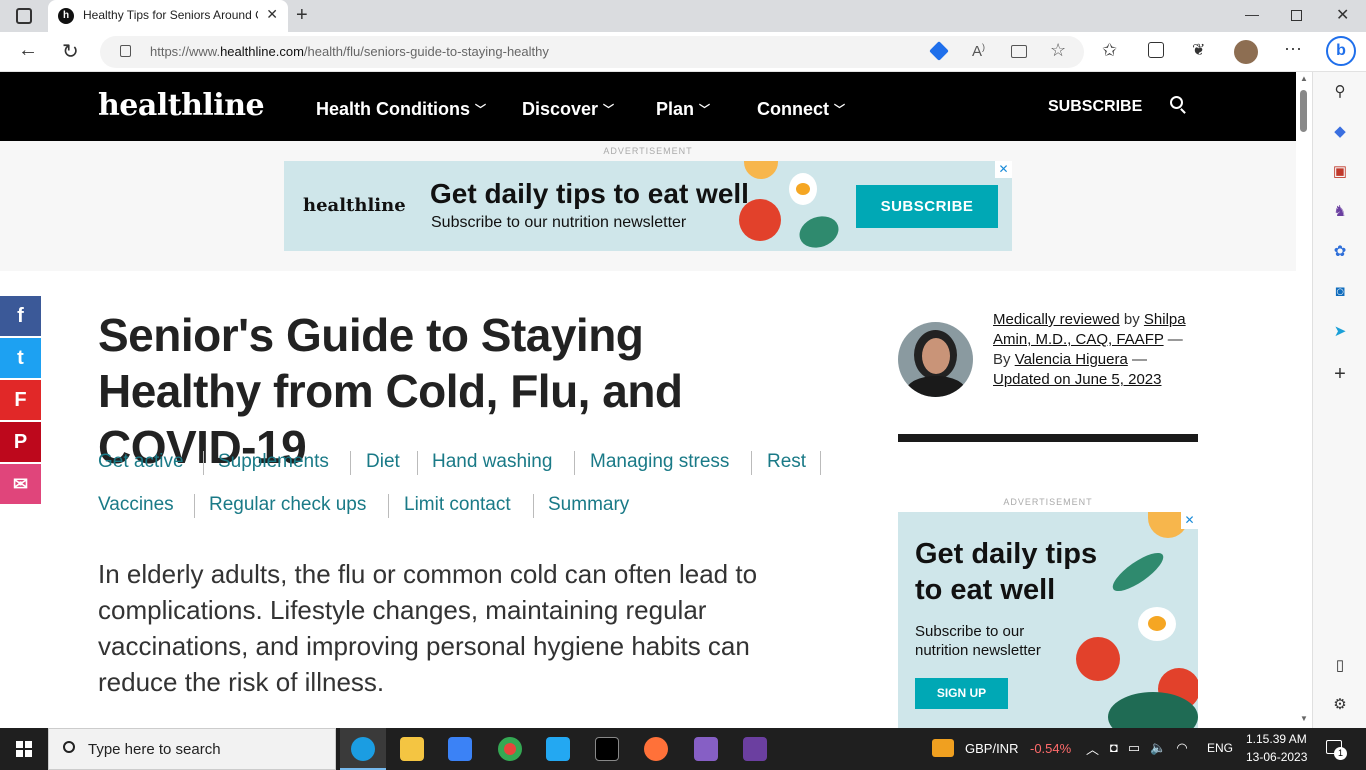  What do you see at coordinates (273, 462) in the screenshot?
I see `jump-link-supplements: Supplements` at bounding box center [273, 462].